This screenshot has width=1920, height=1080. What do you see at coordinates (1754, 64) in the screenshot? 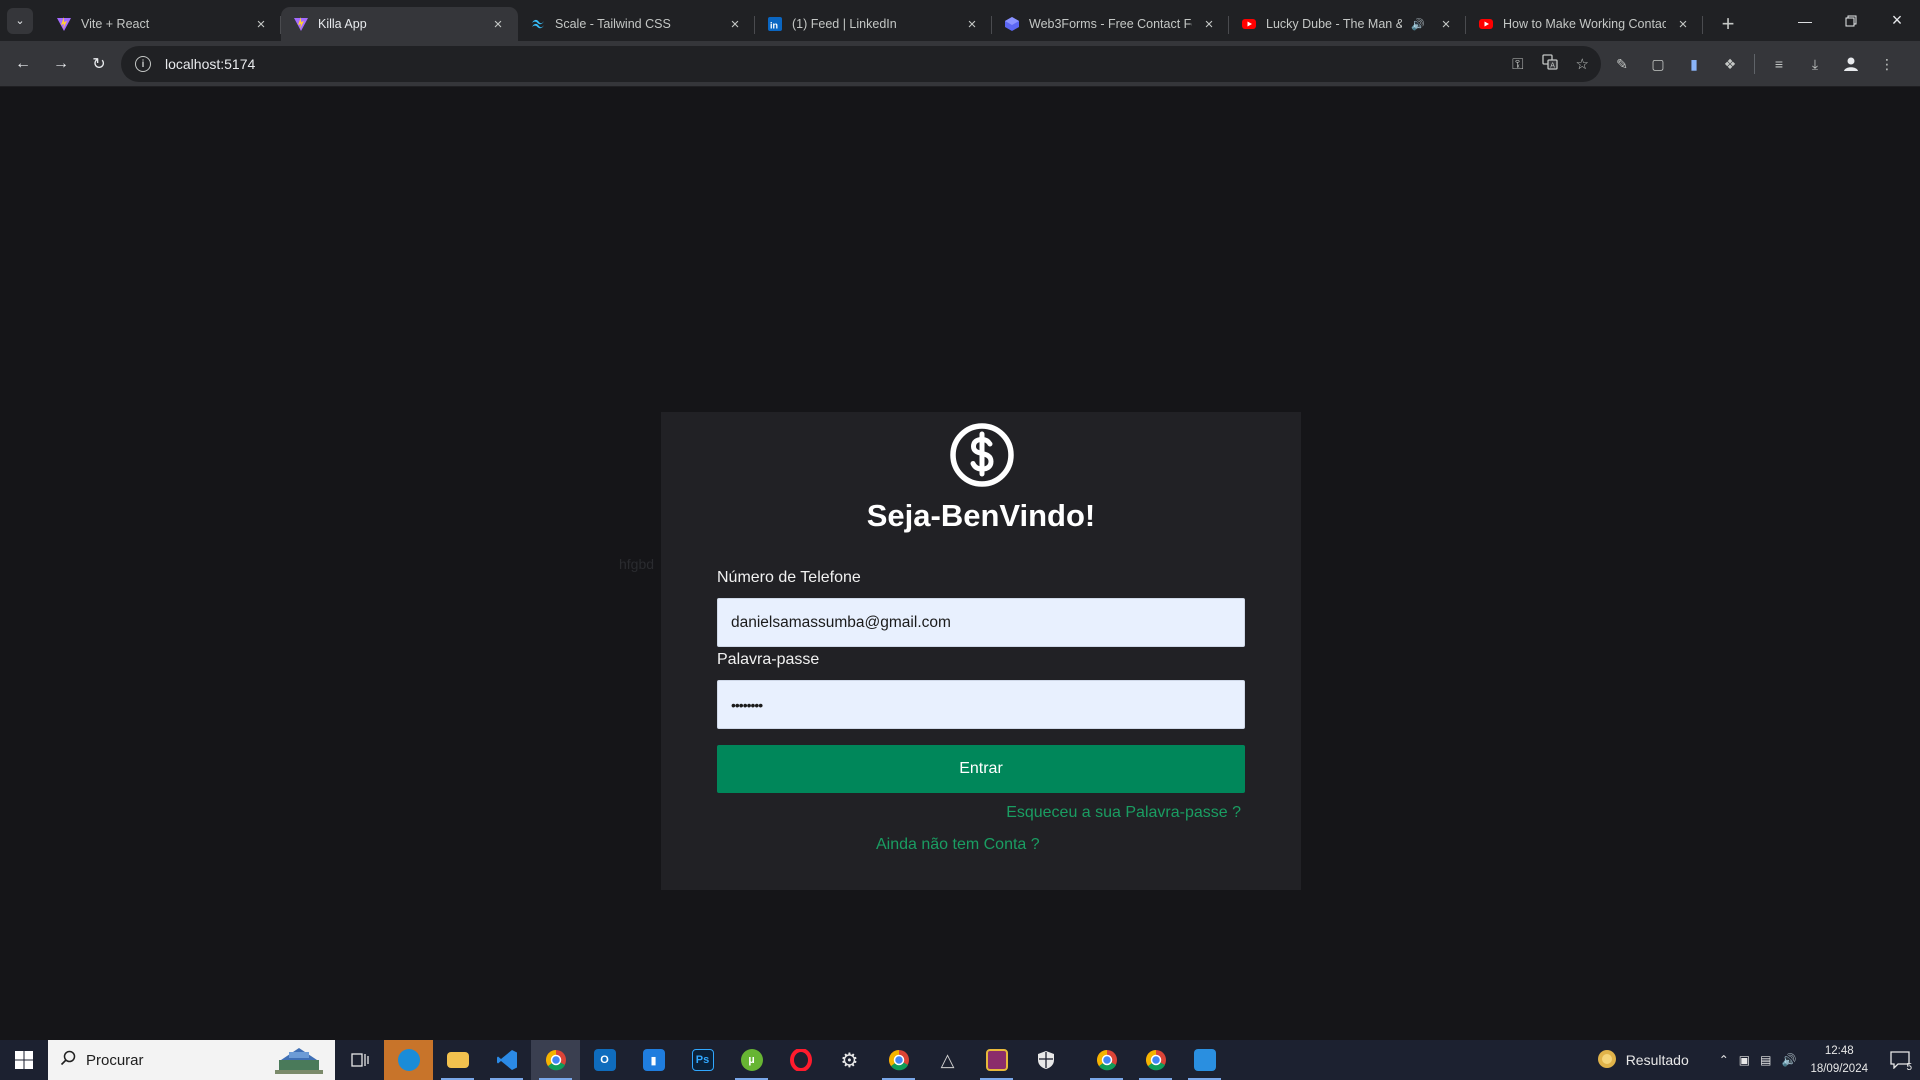
I see `extensions-bar: ✎ ▢ ▮ ❖ ≡ ⤓ ⋮` at bounding box center [1754, 64].